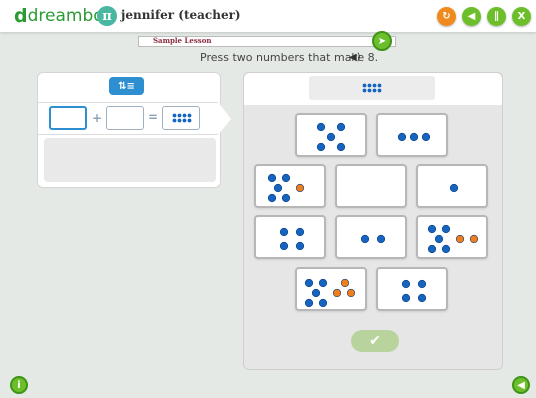 The width and height of the screenshot is (536, 398). I want to click on pause-icon: ∥, so click(496, 16).